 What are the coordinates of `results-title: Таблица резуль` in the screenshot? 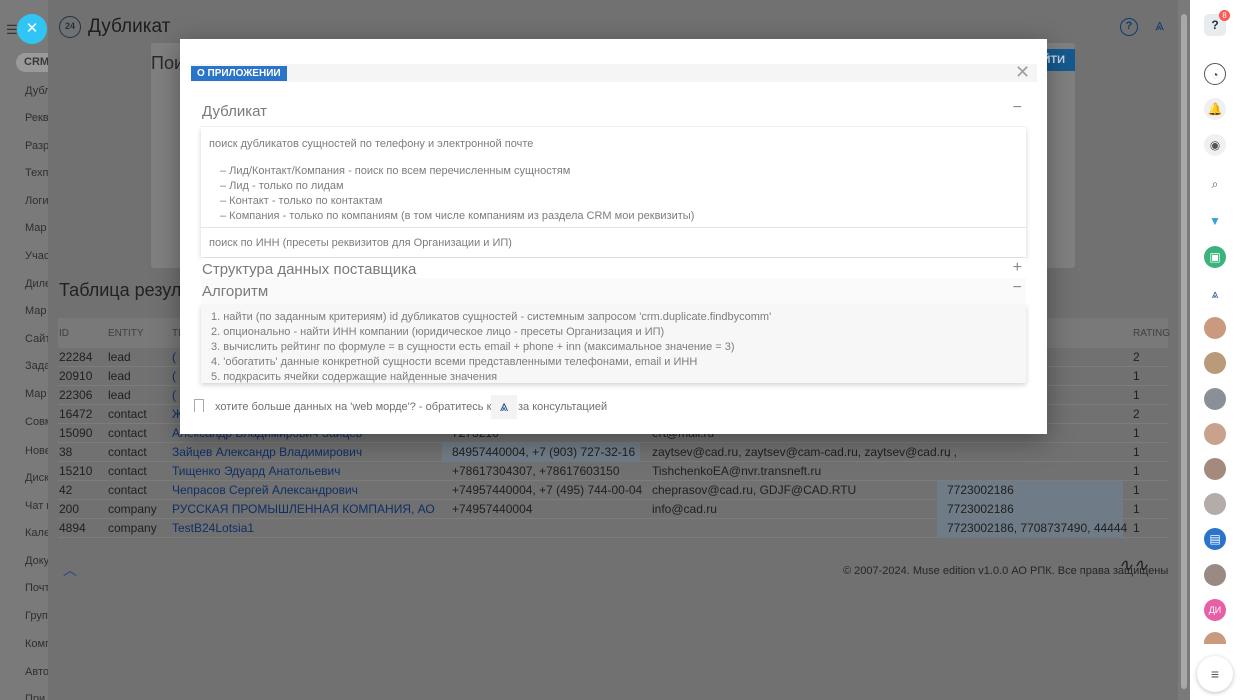 It's located at (125, 290).